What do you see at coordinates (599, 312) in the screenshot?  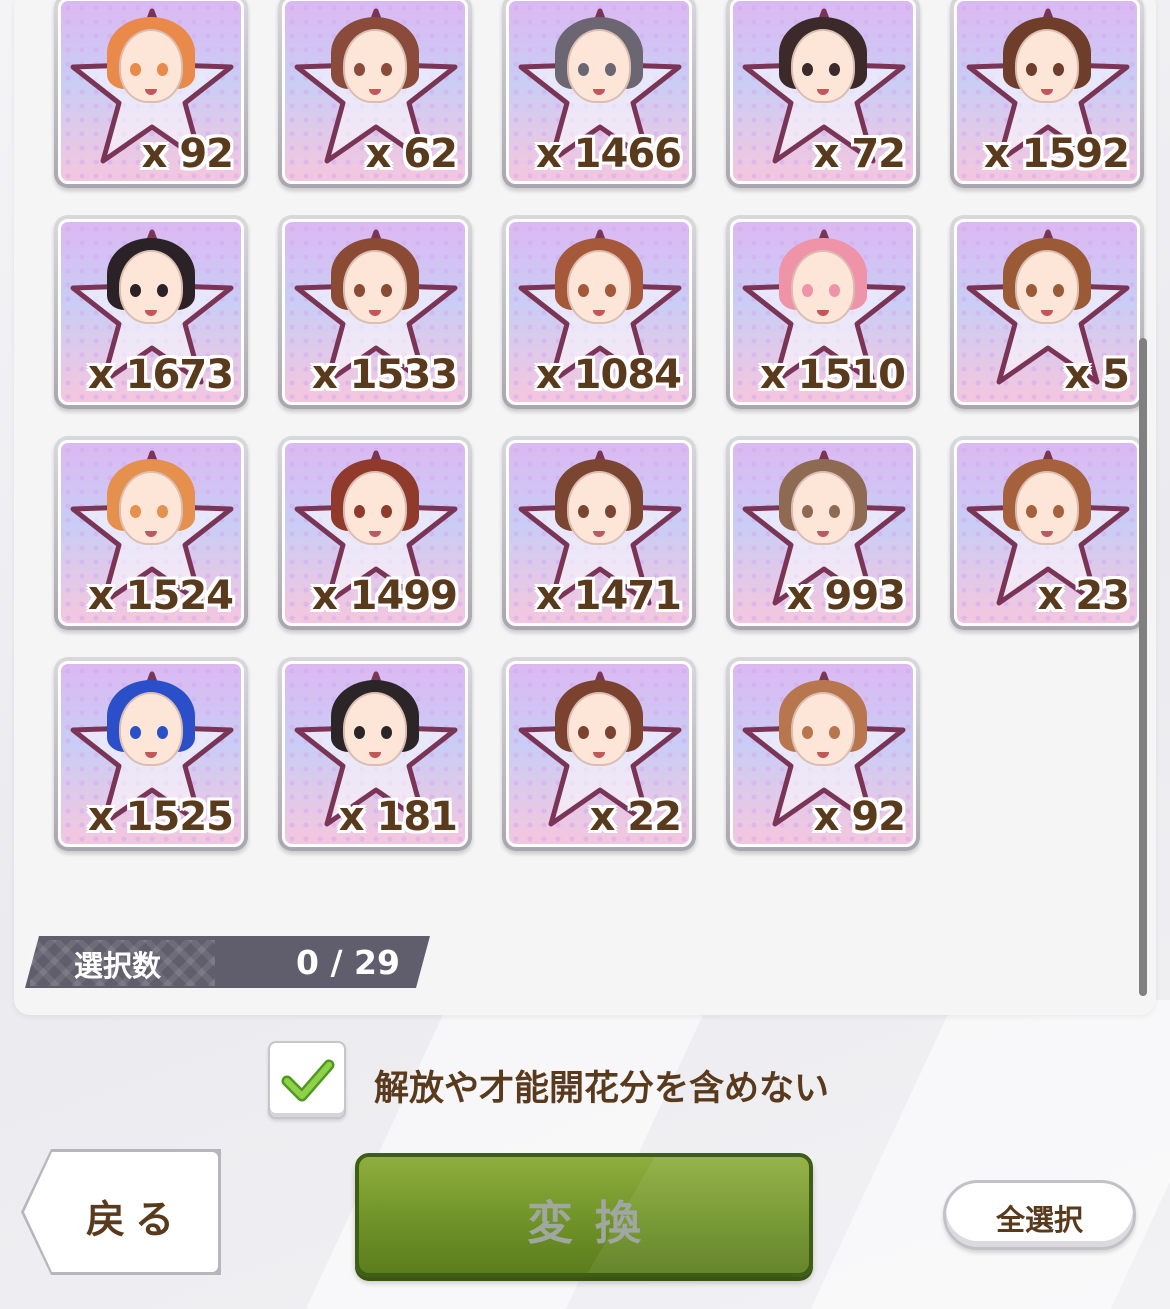 I see `item-card: x 1084` at bounding box center [599, 312].